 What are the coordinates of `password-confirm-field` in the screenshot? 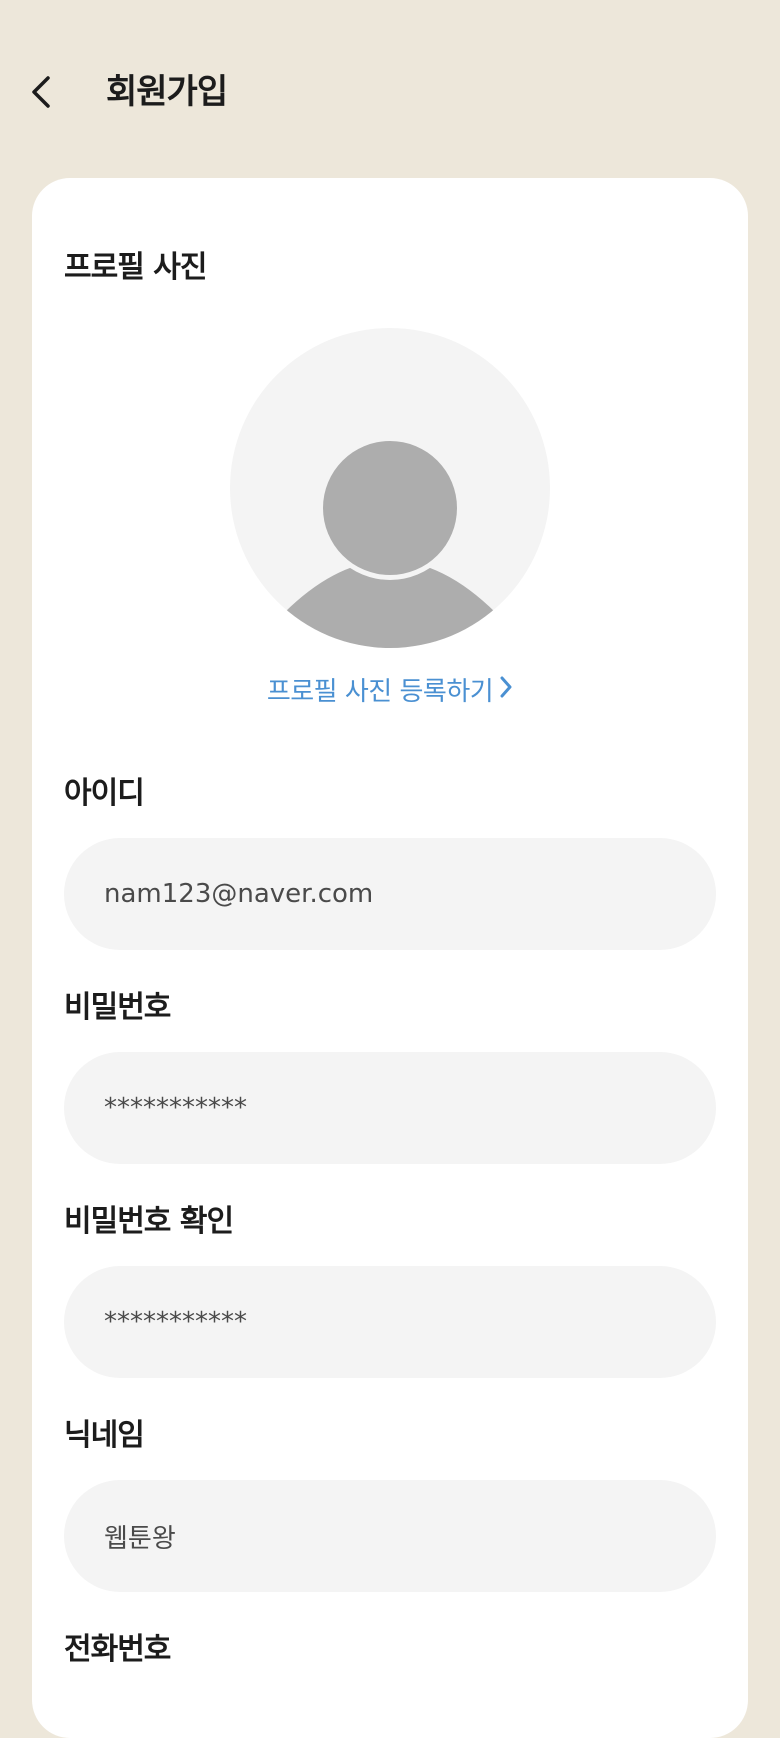 It's located at (390, 1322).